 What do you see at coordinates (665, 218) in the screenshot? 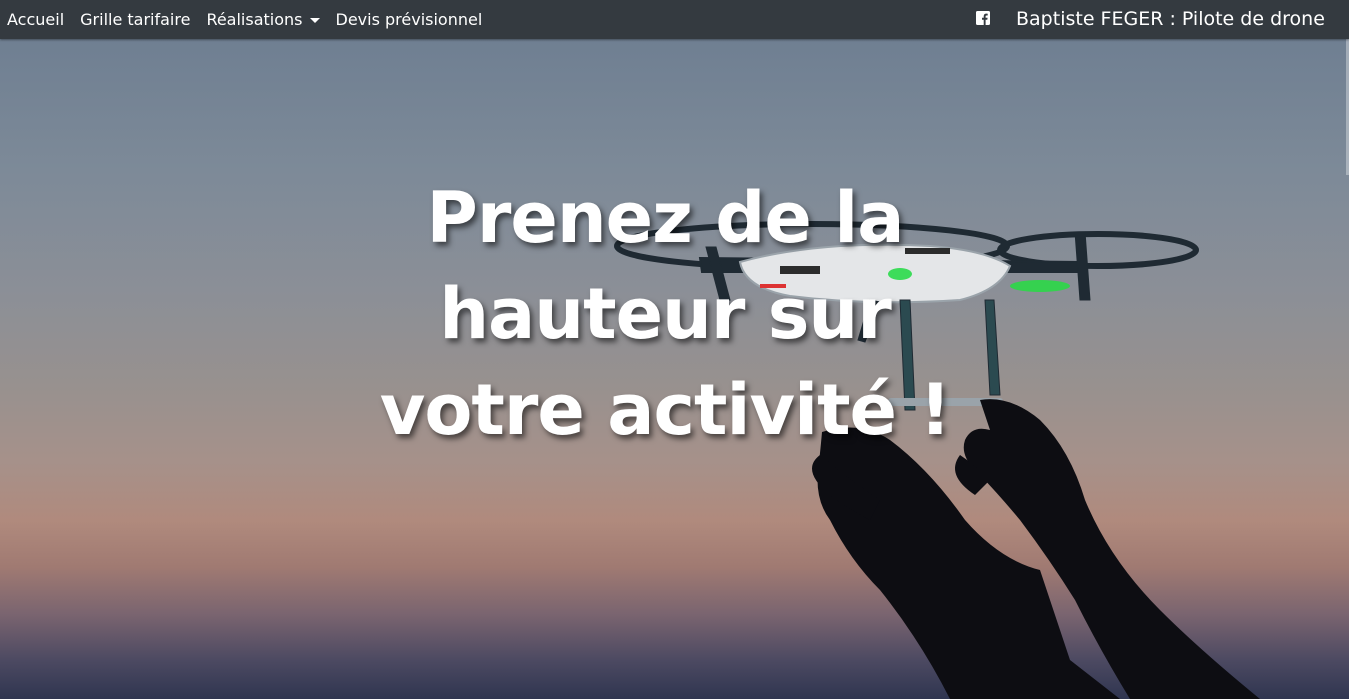
I see `hero-title-line: Prenez de la` at bounding box center [665, 218].